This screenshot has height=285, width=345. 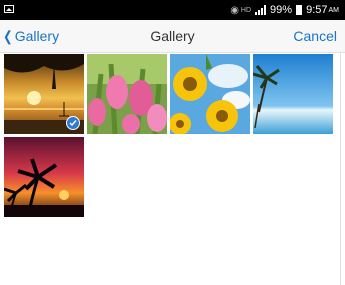 What do you see at coordinates (340, 168) in the screenshot?
I see `scroll-edge` at bounding box center [340, 168].